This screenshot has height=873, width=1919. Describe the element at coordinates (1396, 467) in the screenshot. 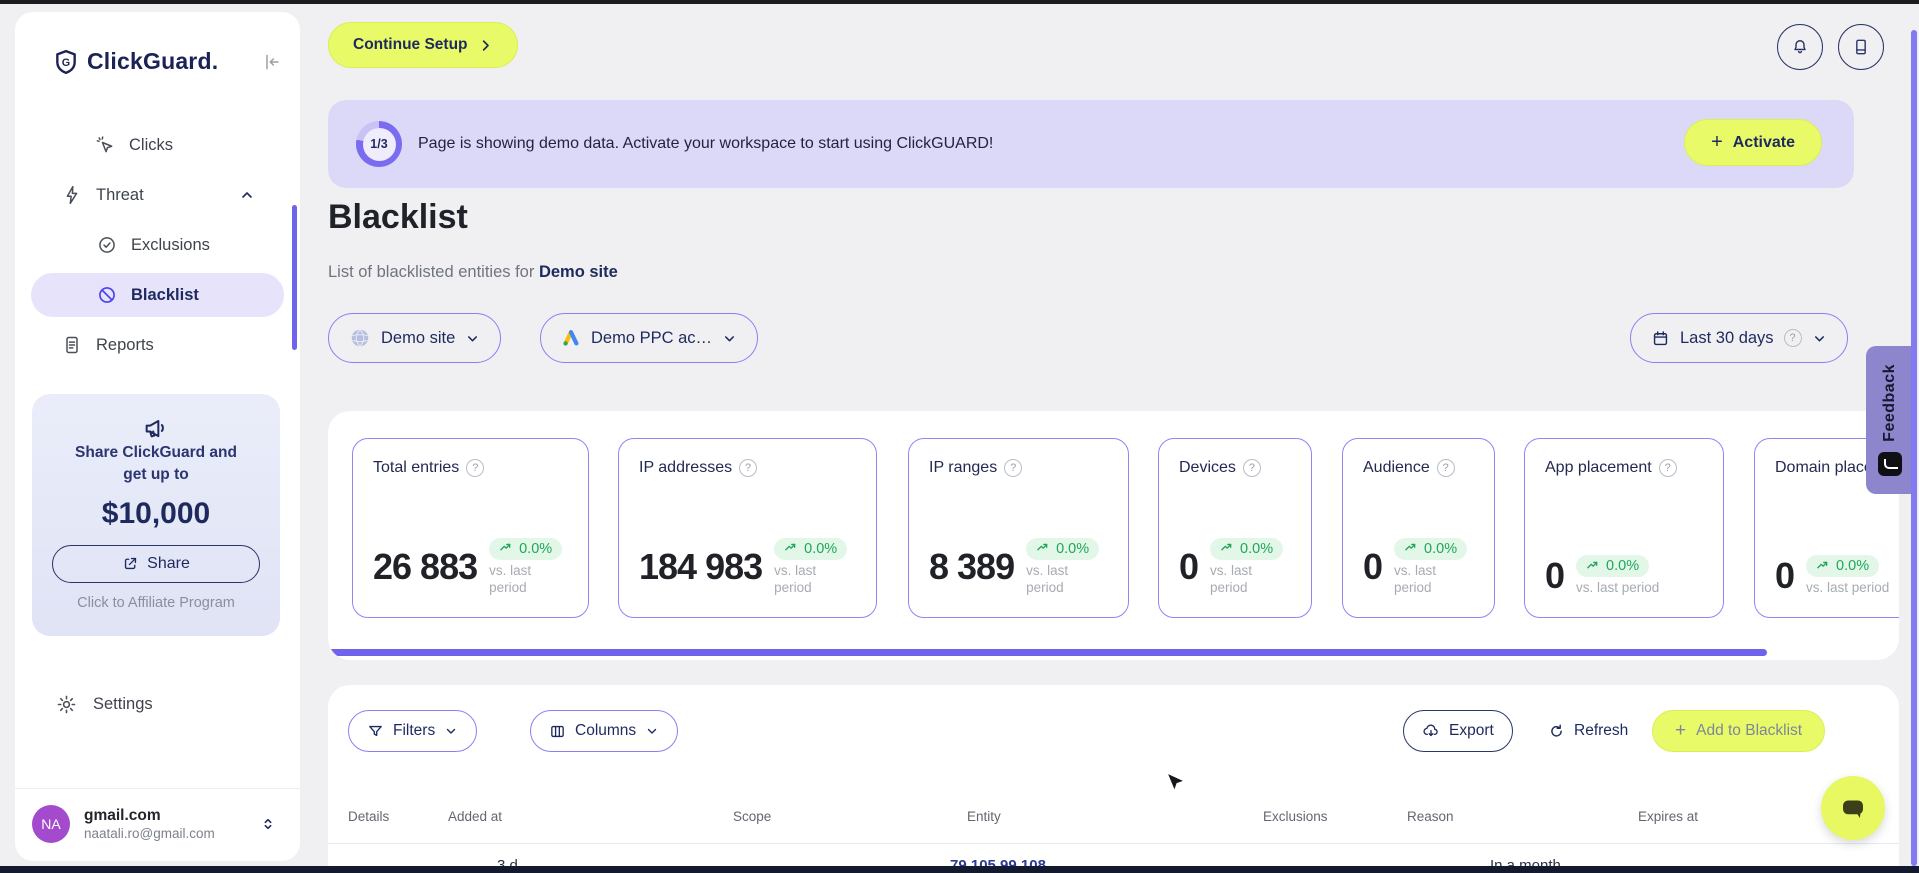

I see `stat-label: Audience` at that location.